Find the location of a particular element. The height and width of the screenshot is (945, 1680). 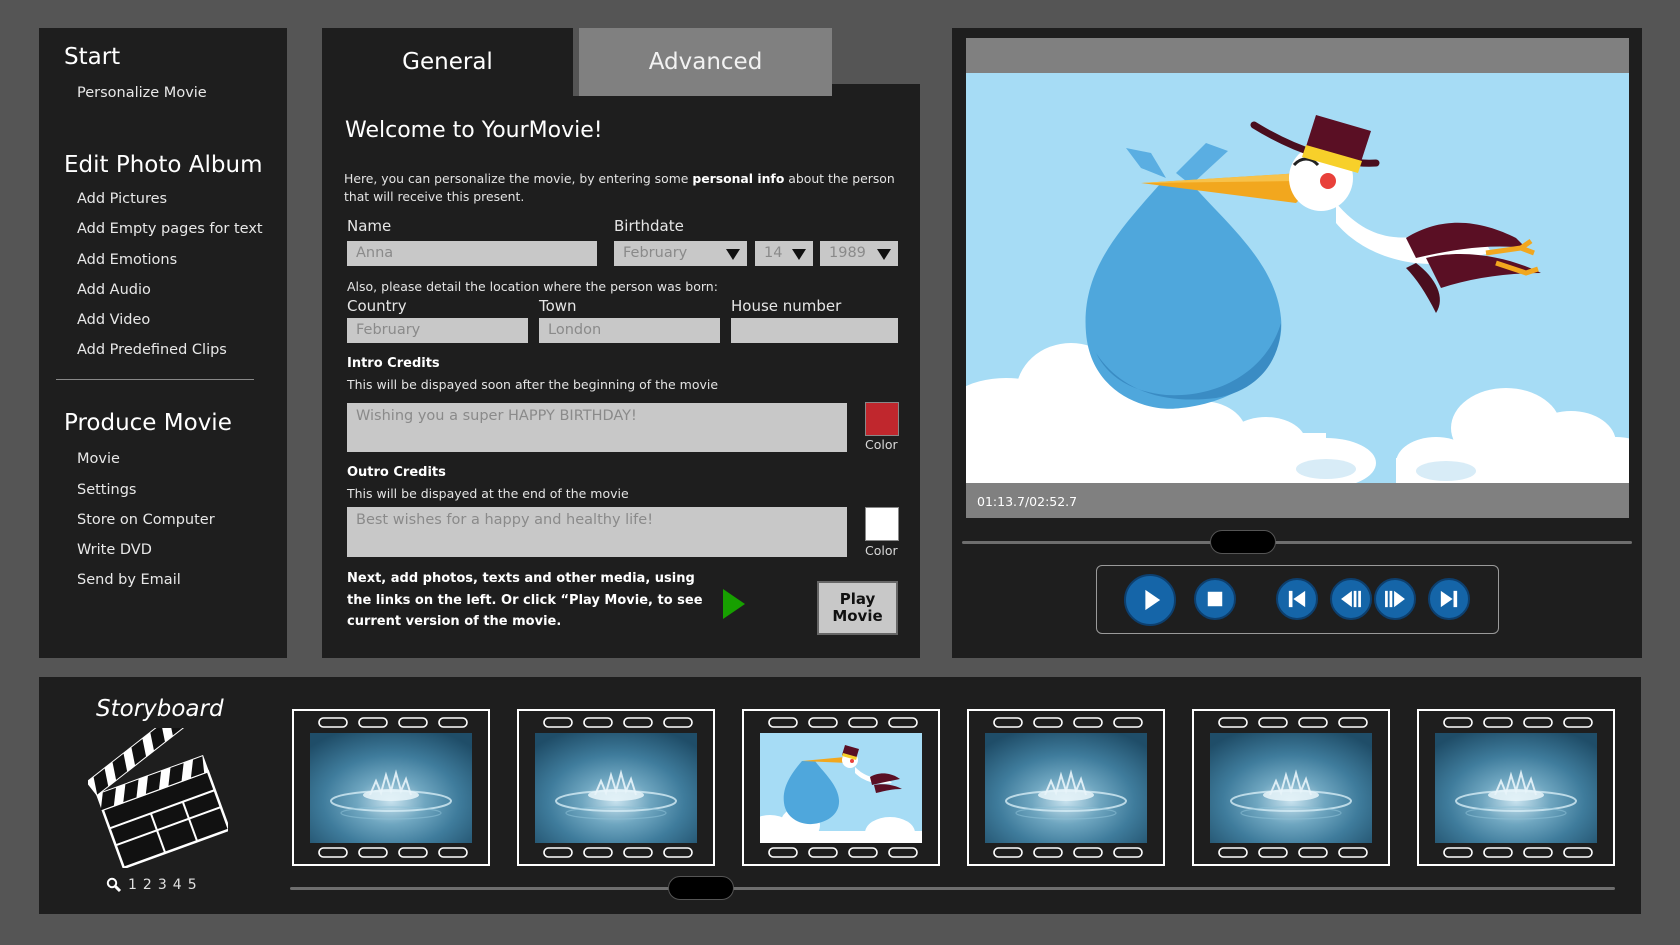

step-forward-icon is located at coordinates (1395, 599).